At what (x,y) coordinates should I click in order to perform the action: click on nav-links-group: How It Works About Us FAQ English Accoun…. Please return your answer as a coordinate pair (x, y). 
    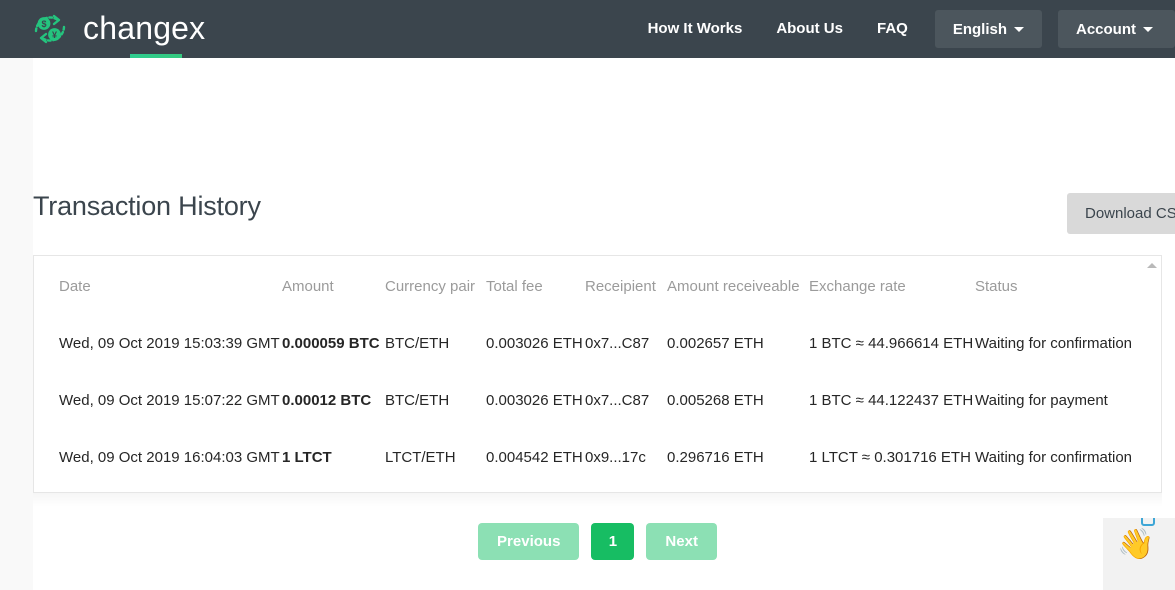
    Looking at the image, I should click on (903, 29).